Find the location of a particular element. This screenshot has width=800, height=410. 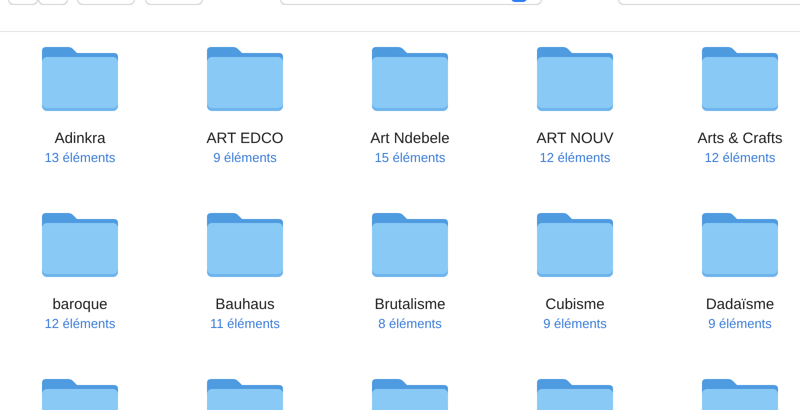

item-count: 8 éléments is located at coordinates (410, 323).